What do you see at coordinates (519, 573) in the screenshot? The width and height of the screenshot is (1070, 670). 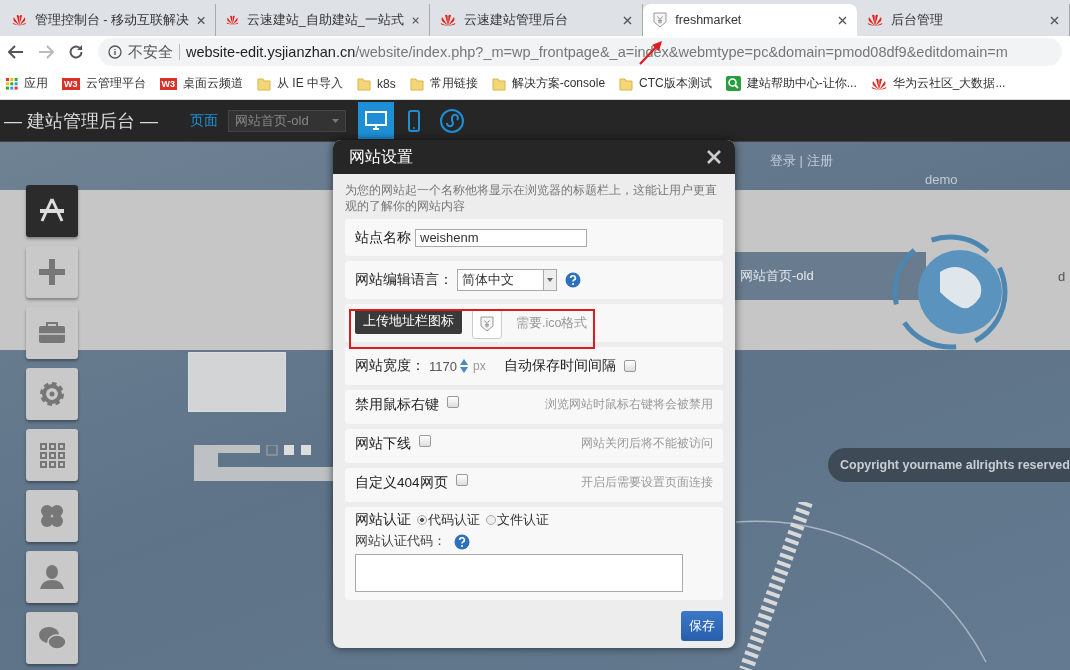 I see `code-input-field` at bounding box center [519, 573].